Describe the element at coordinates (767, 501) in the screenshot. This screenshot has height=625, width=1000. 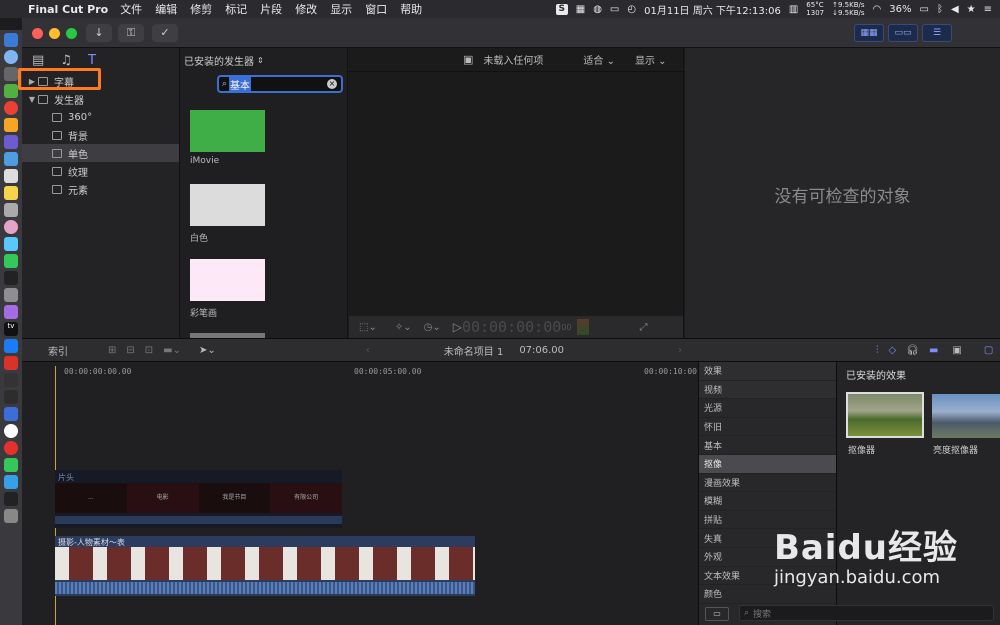
I see `effects-category: 模糊` at that location.